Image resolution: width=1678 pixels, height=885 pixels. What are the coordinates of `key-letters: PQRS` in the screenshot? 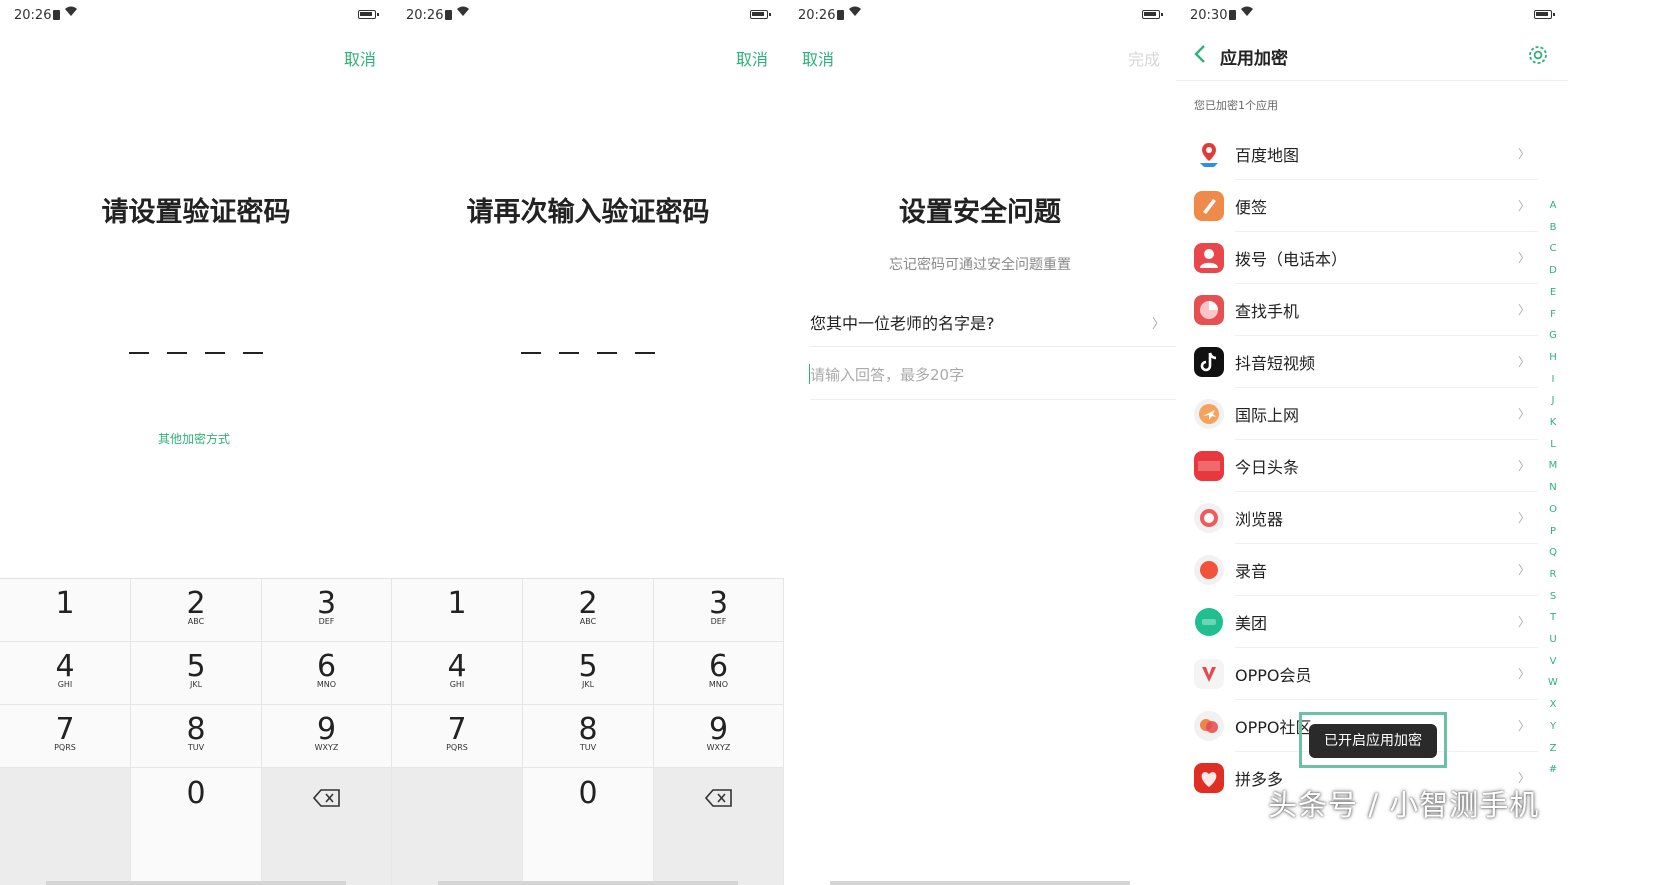 It's located at (457, 747).